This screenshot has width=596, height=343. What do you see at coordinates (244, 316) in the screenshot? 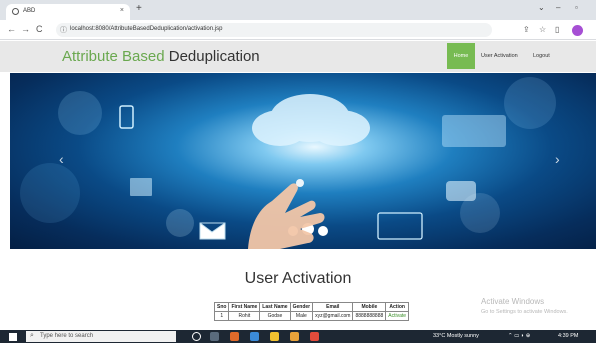
I see `cell-first-name: Rohit` at bounding box center [244, 316].